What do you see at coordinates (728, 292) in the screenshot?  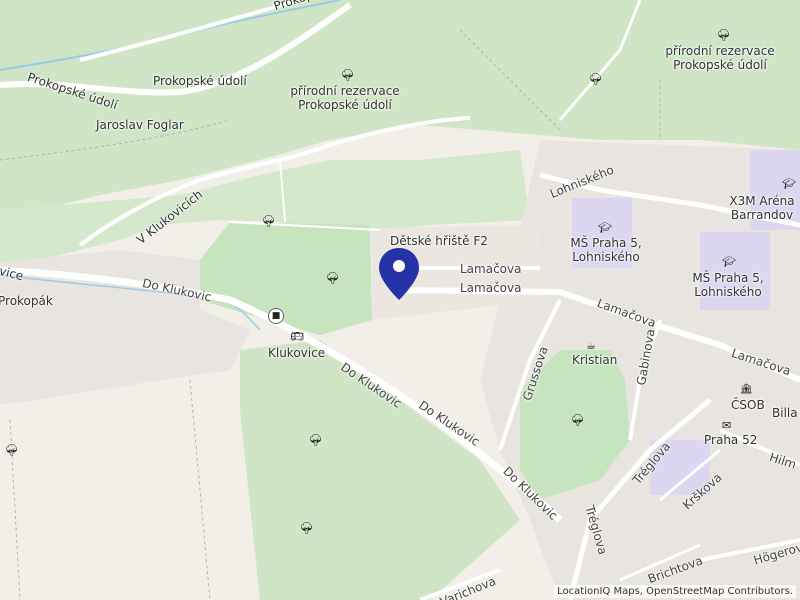 I see `label-ms-2-line2: Lohniského` at bounding box center [728, 292].